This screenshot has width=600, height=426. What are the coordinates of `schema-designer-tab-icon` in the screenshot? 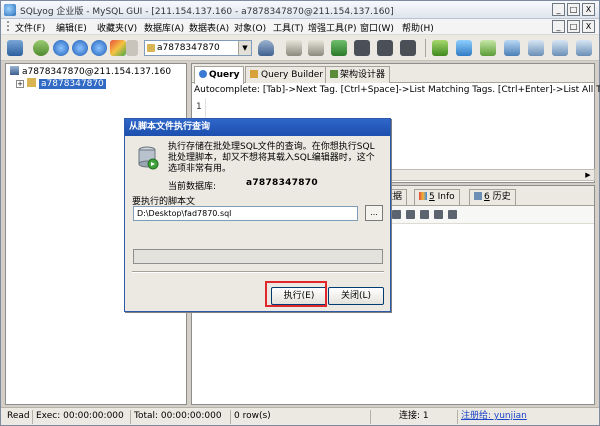 It's located at (334, 74).